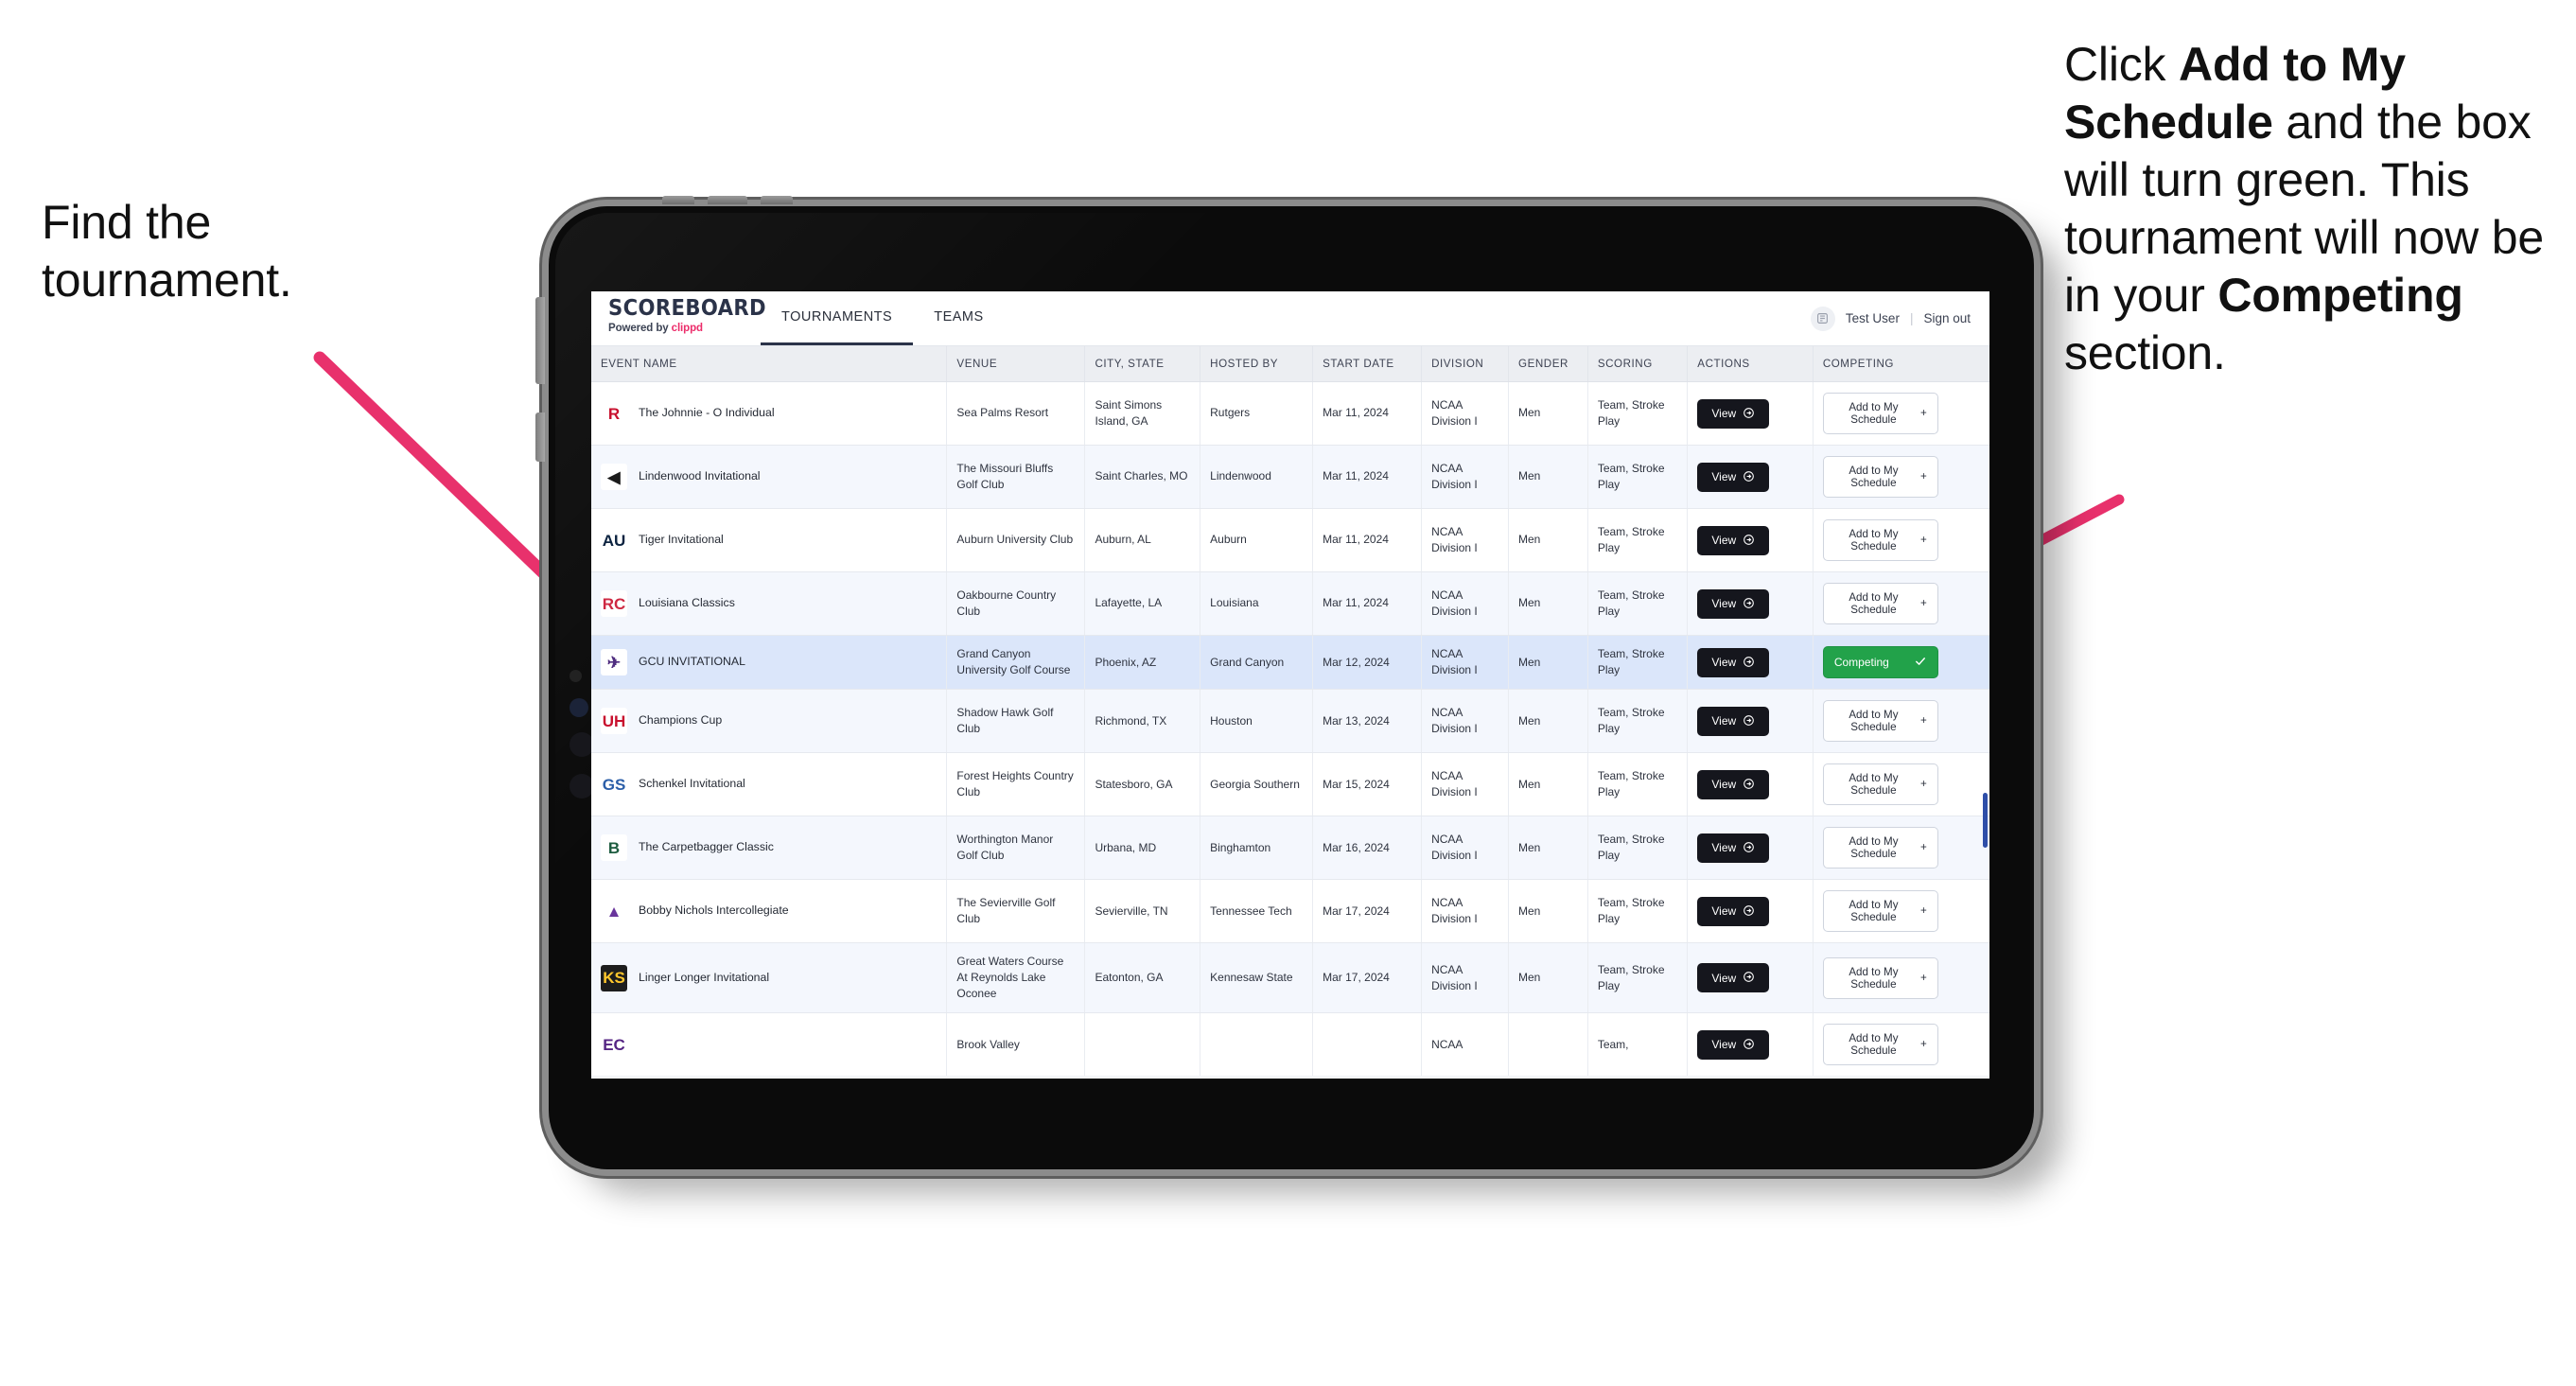  I want to click on brand-clippd: clippd, so click(687, 328).